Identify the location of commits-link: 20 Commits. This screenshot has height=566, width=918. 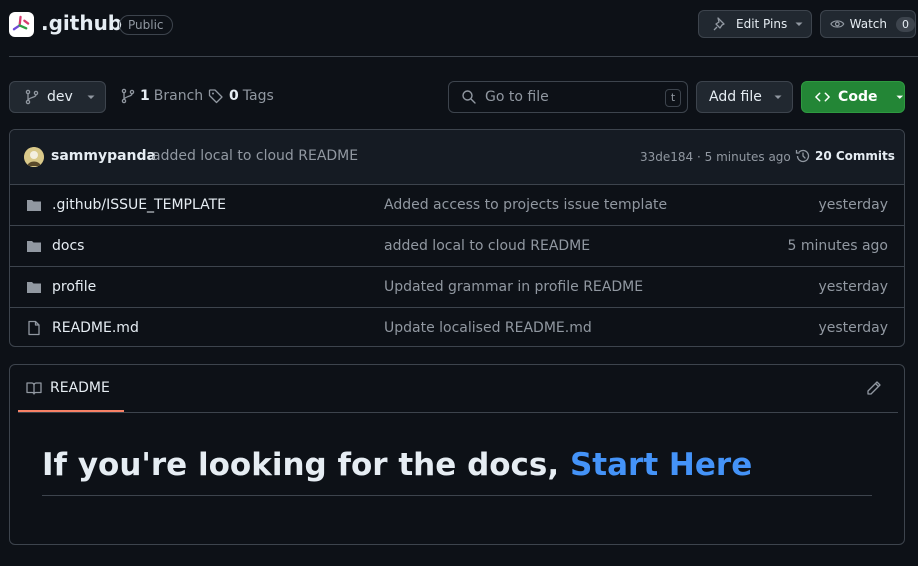
(845, 156).